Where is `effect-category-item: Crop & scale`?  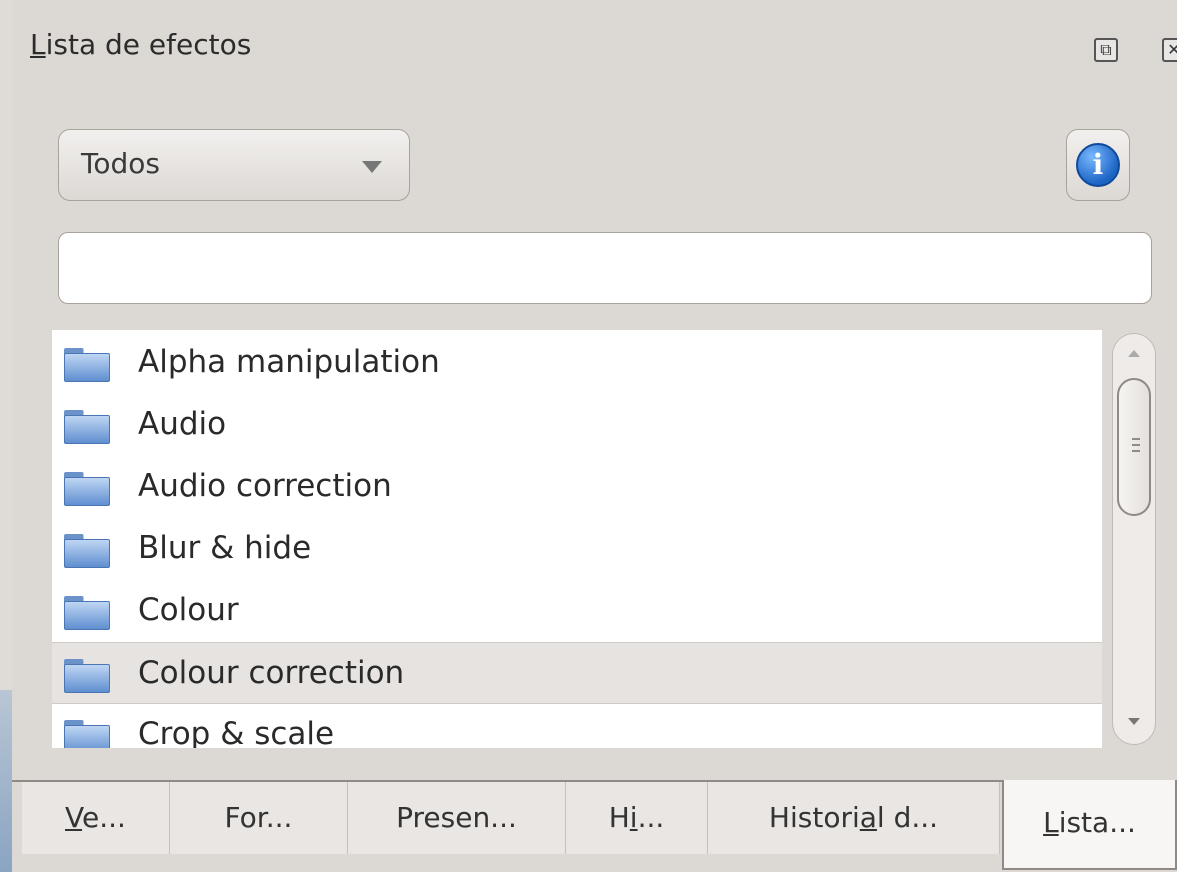 effect-category-item: Crop & scale is located at coordinates (577, 726).